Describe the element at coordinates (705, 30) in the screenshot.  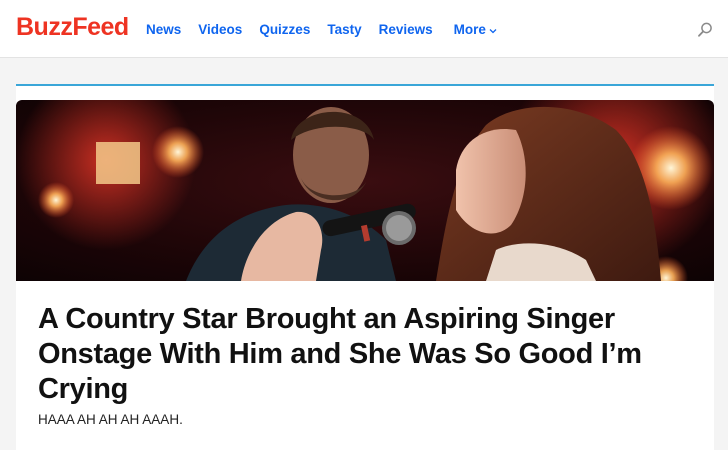
I see `search-icon` at that location.